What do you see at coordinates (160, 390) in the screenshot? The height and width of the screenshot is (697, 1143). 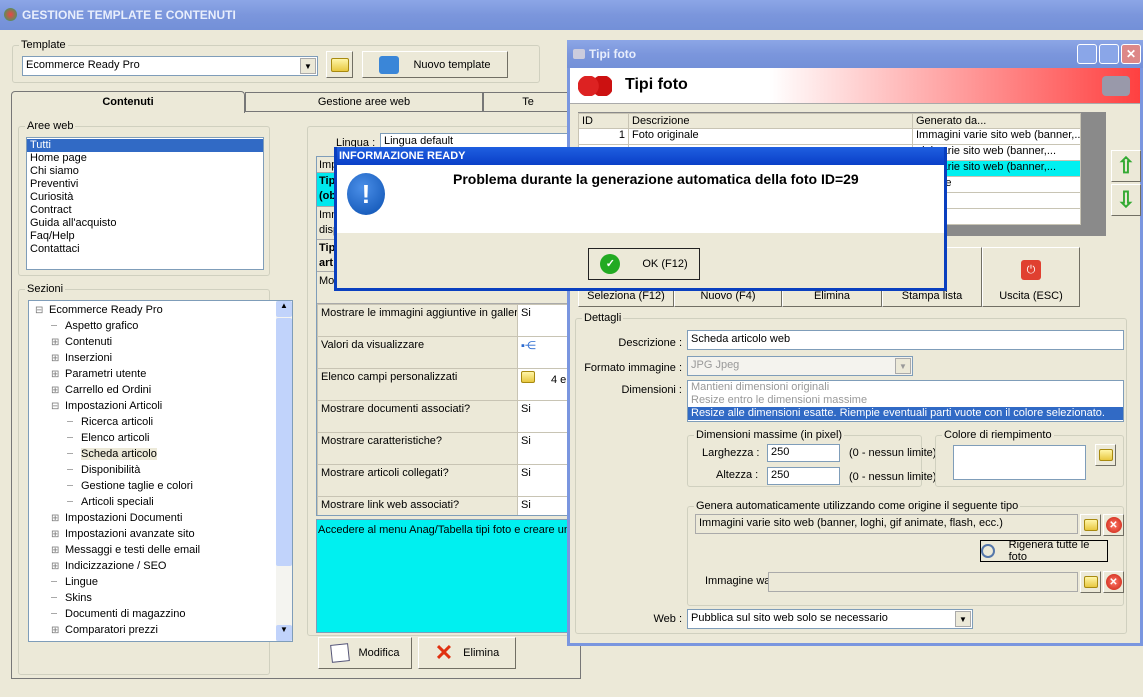 I see `tree-node: ⊞ Carrello ed Ordini` at bounding box center [160, 390].